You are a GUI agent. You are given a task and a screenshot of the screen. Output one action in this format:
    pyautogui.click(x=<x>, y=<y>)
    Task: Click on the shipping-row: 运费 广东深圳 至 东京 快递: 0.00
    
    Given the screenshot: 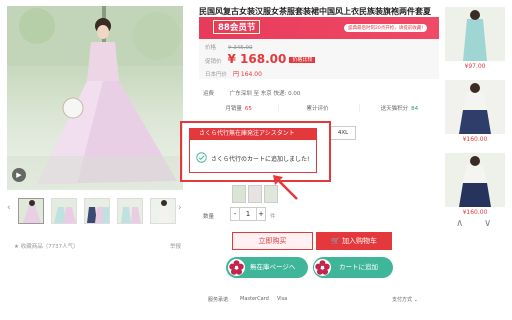 What is the action you would take?
    pyautogui.click(x=251, y=93)
    